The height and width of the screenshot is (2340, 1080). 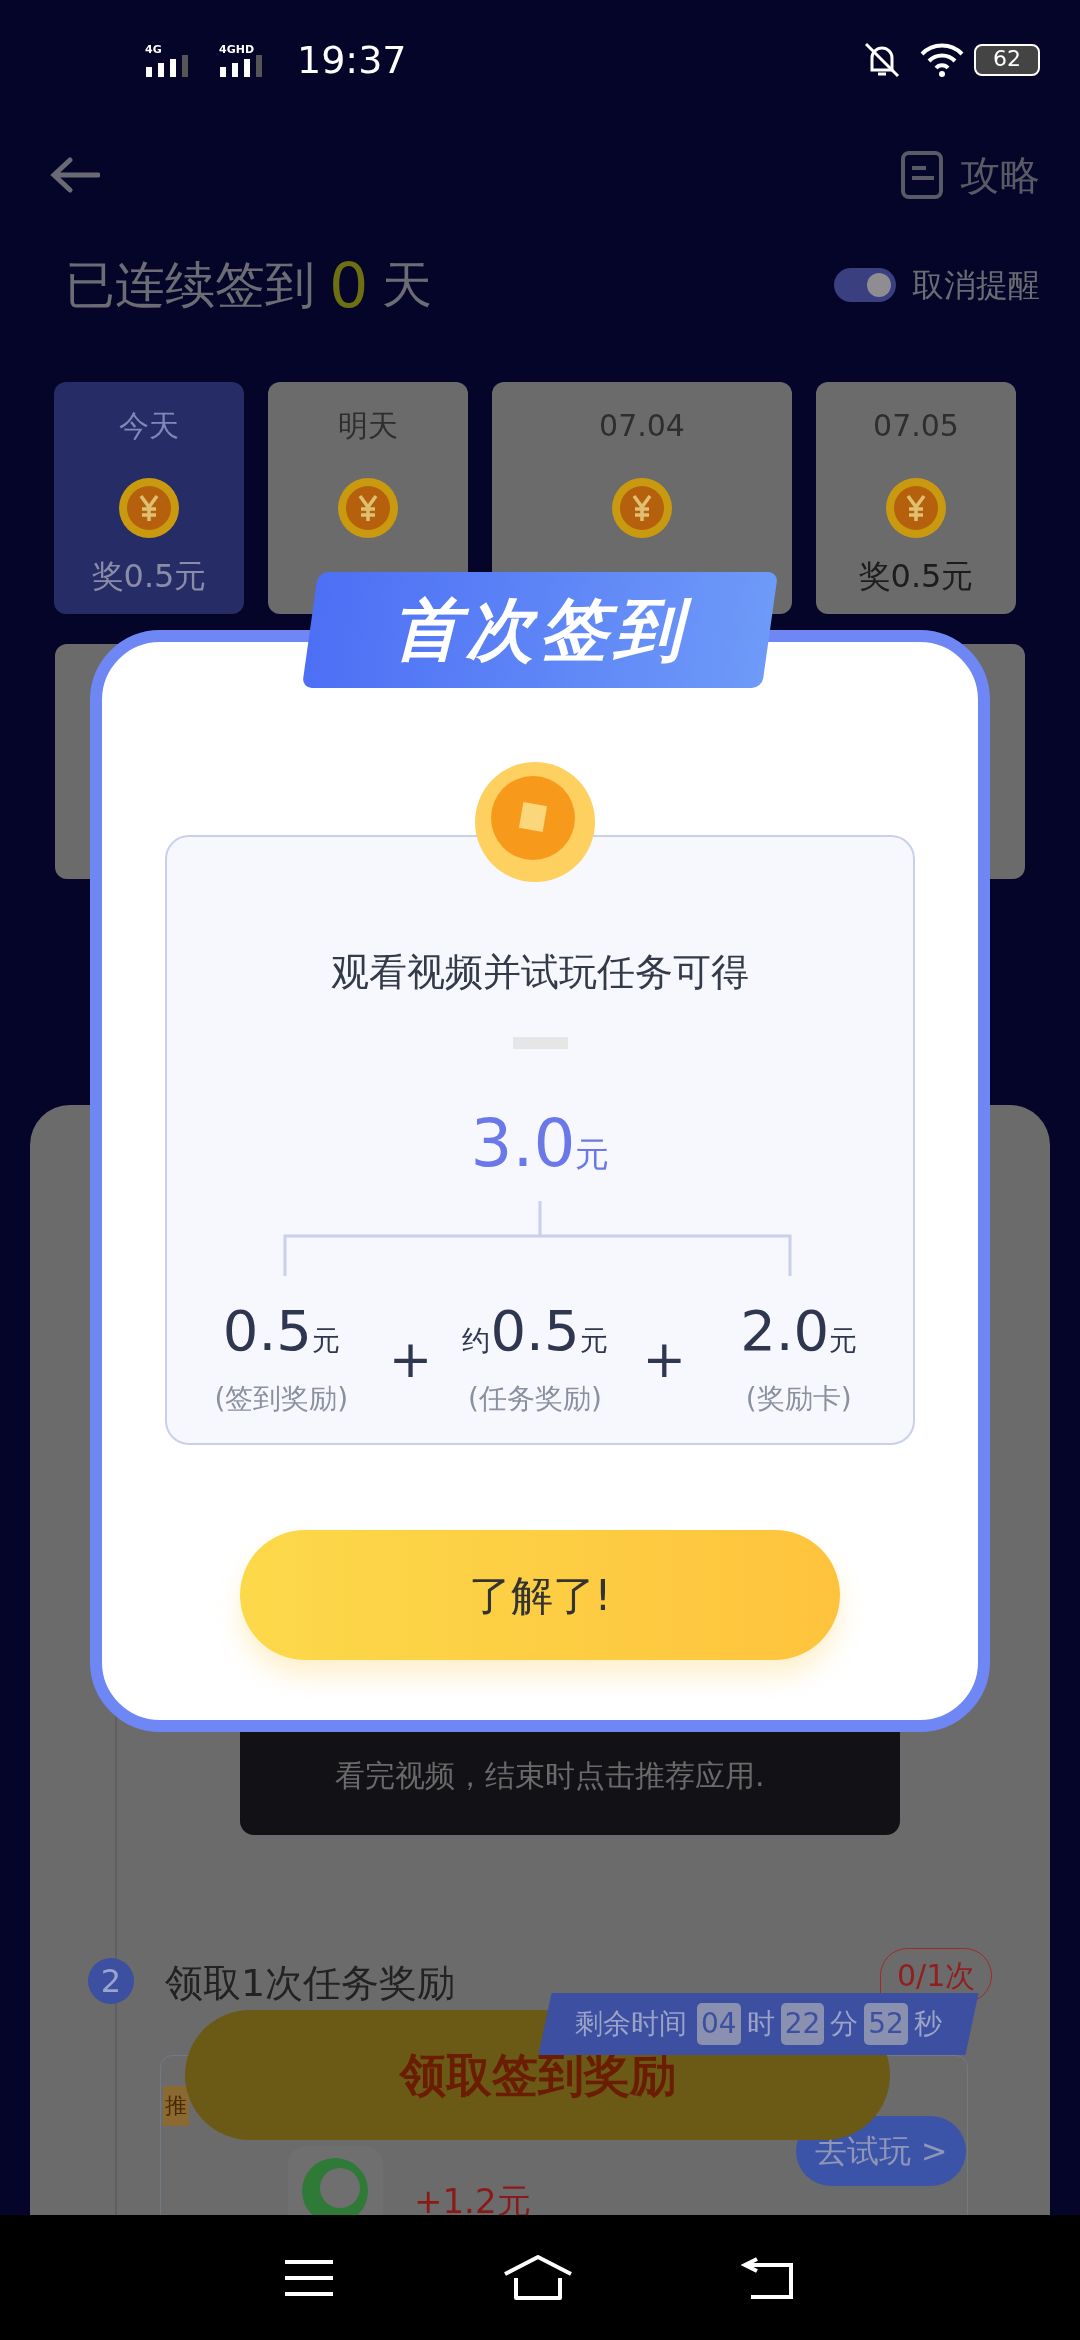 I want to click on countdown-value: 22, so click(x=802, y=2024).